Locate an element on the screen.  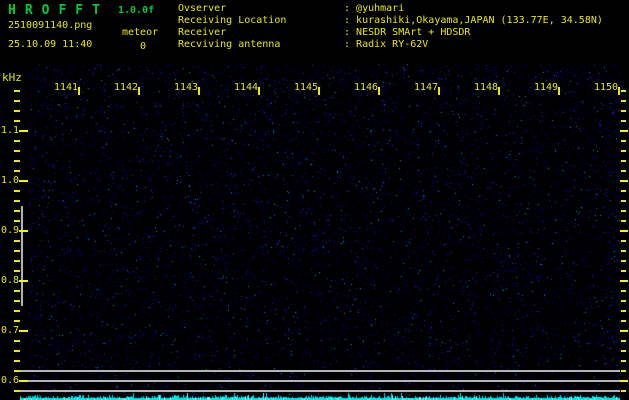
info-label: Receiver is located at coordinates (202, 32).